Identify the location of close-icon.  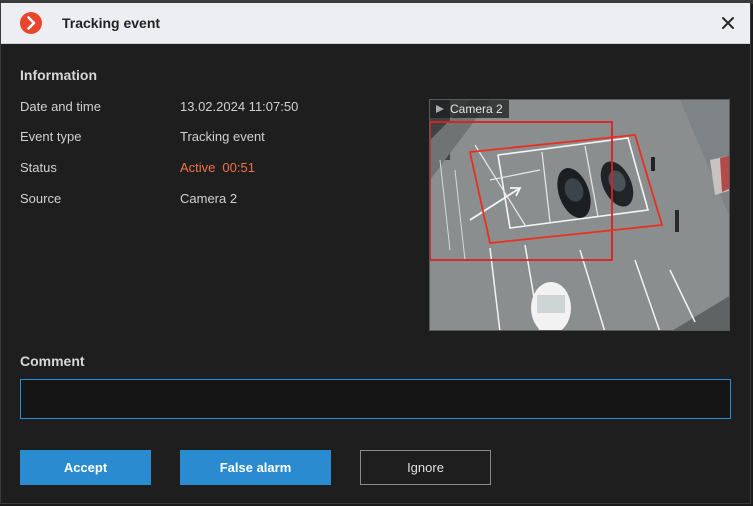
(728, 23).